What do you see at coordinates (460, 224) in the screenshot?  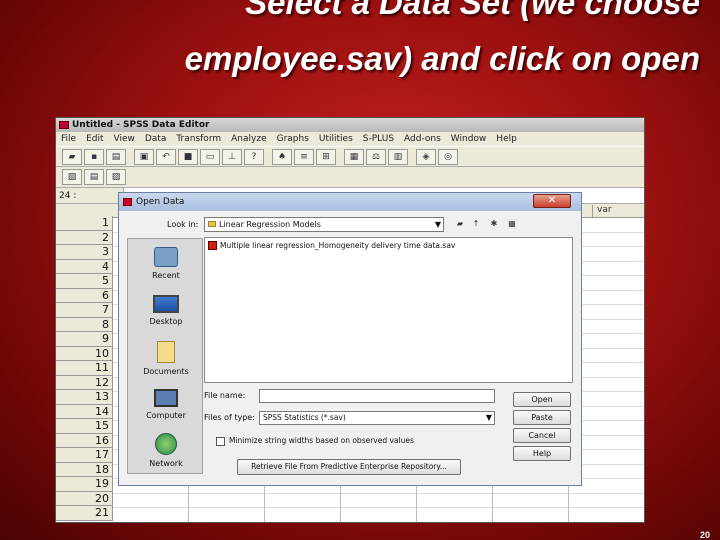 I see `folder-icon: ▰` at bounding box center [460, 224].